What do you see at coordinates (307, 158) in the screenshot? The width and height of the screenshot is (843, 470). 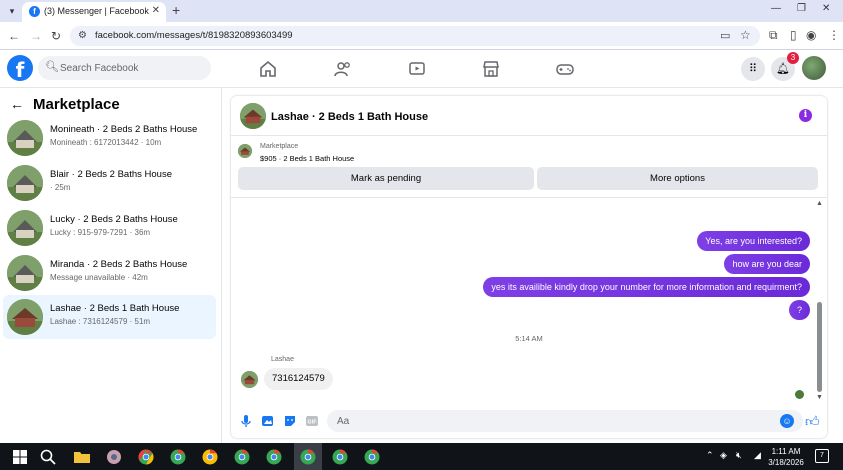 I see `listing-price: $905 · 2 Beds 1 Bath House` at bounding box center [307, 158].